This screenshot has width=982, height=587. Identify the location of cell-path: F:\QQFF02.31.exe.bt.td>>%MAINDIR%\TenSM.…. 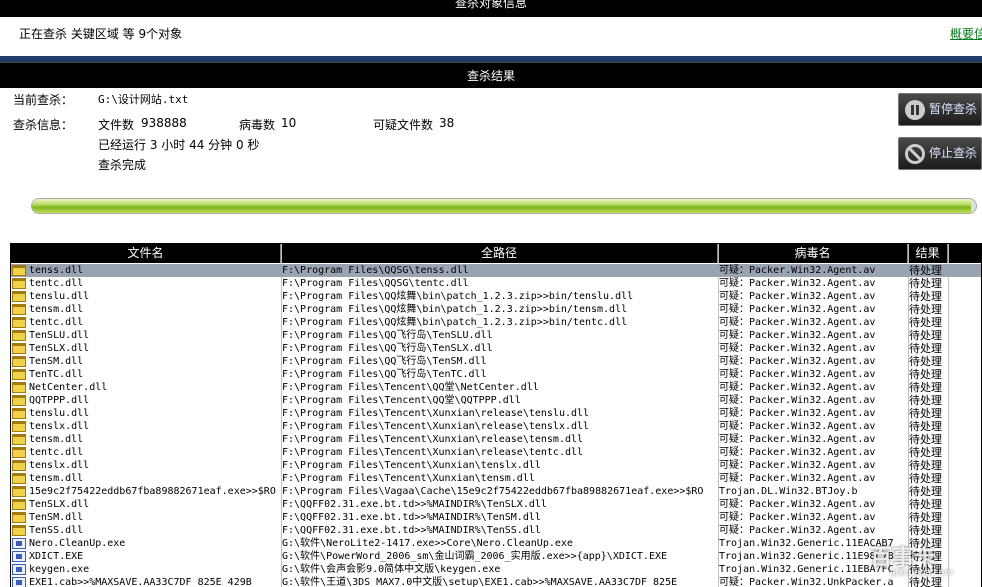
(411, 517).